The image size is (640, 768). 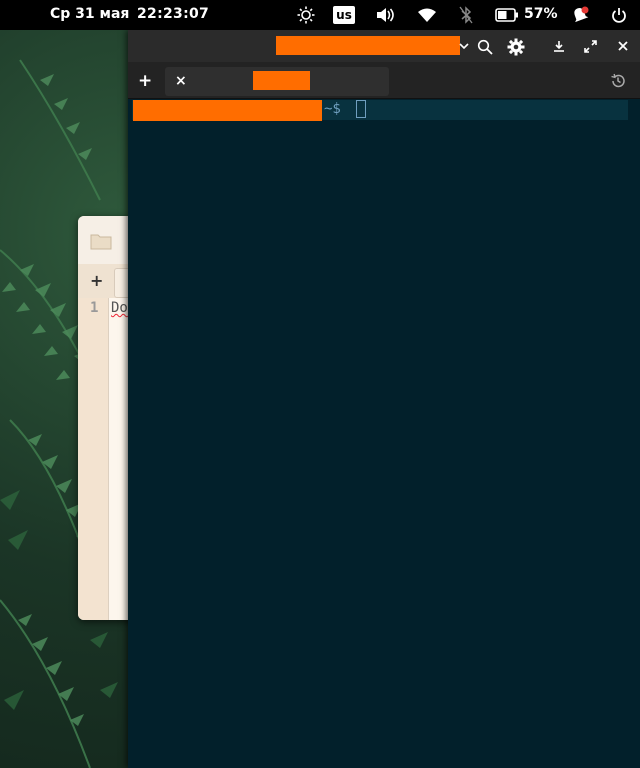 I want to click on date-label: Ср 31 мая, so click(x=89, y=14).